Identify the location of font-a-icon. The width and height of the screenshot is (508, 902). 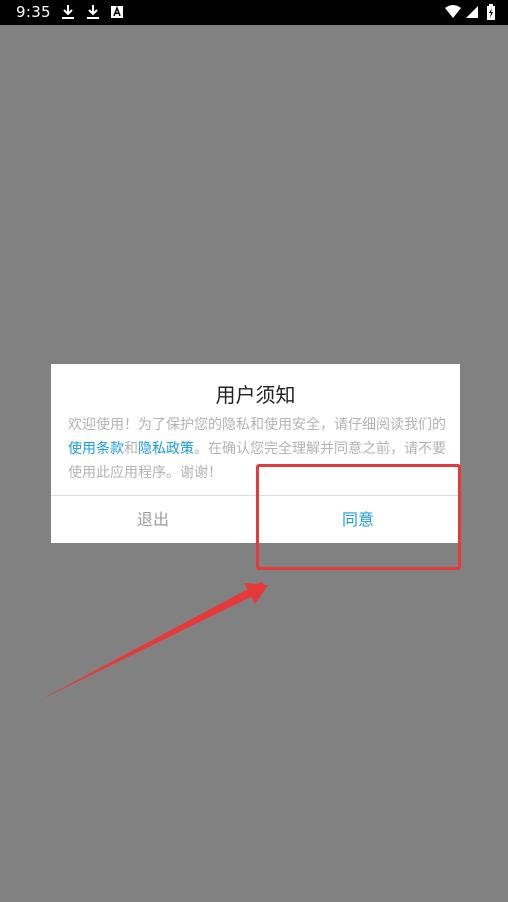
(117, 11).